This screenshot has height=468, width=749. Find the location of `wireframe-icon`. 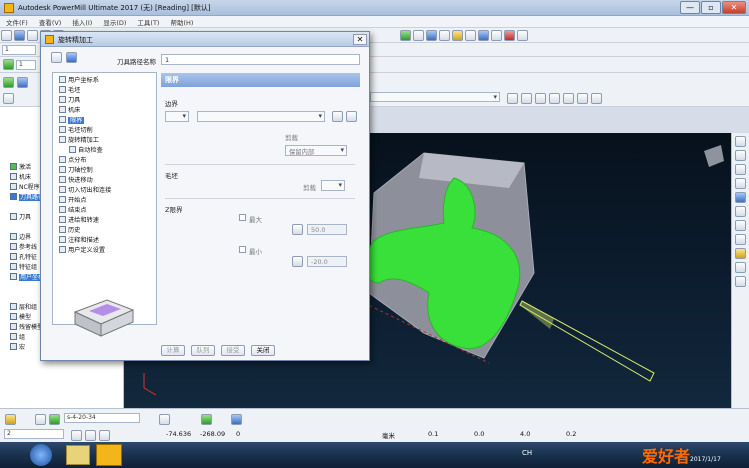

wireframe-icon is located at coordinates (740, 267).